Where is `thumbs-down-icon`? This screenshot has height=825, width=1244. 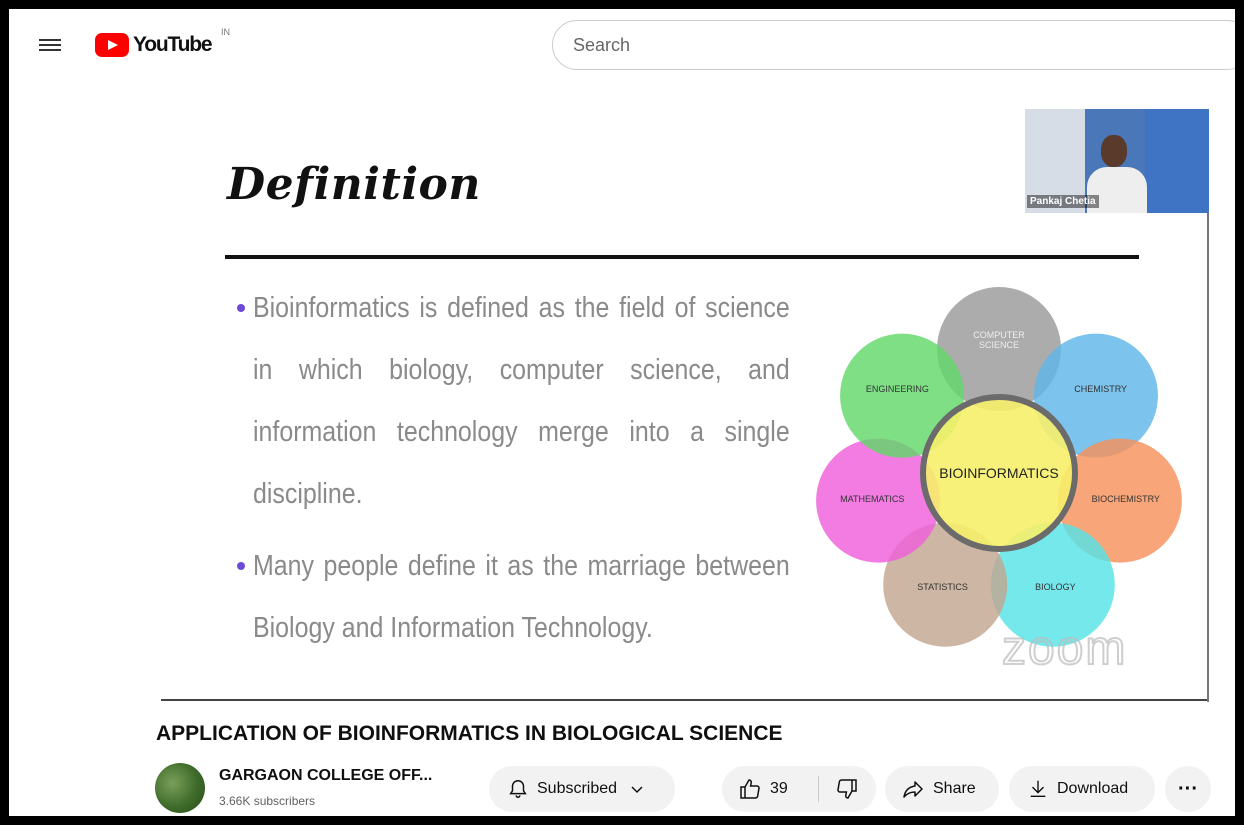 thumbs-down-icon is located at coordinates (847, 789).